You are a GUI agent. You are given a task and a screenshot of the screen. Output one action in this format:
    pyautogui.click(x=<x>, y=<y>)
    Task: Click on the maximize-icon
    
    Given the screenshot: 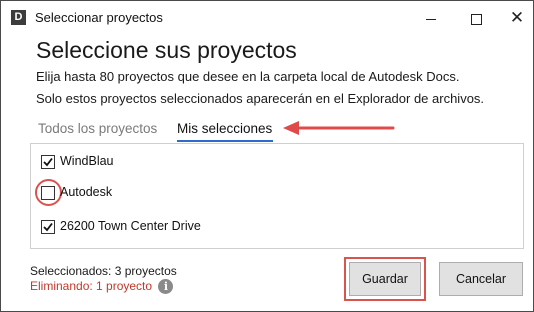 What is the action you would take?
    pyautogui.click(x=476, y=19)
    